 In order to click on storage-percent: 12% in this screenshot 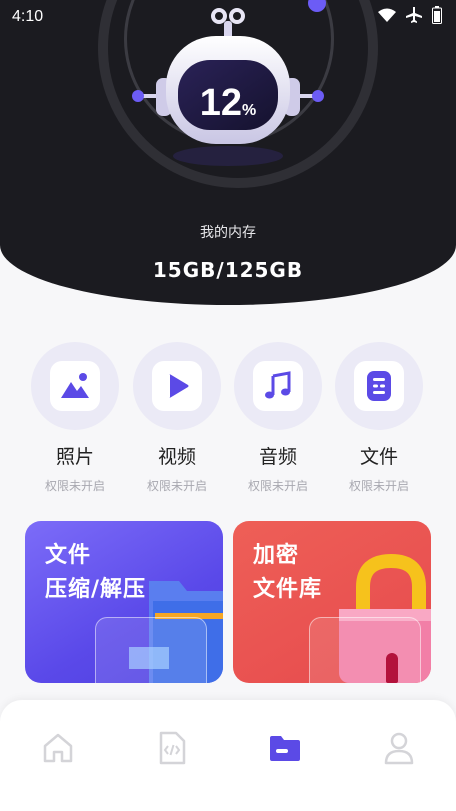, I will do `click(228, 103)`.